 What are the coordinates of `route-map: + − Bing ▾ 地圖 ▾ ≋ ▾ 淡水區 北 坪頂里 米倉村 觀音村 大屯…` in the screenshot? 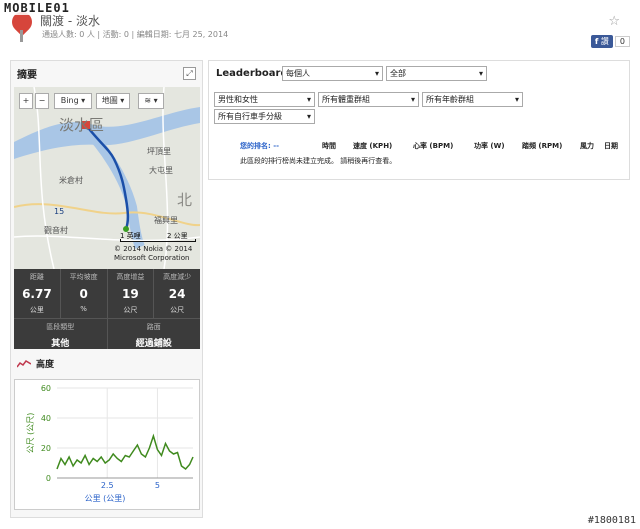 It's located at (107, 178).